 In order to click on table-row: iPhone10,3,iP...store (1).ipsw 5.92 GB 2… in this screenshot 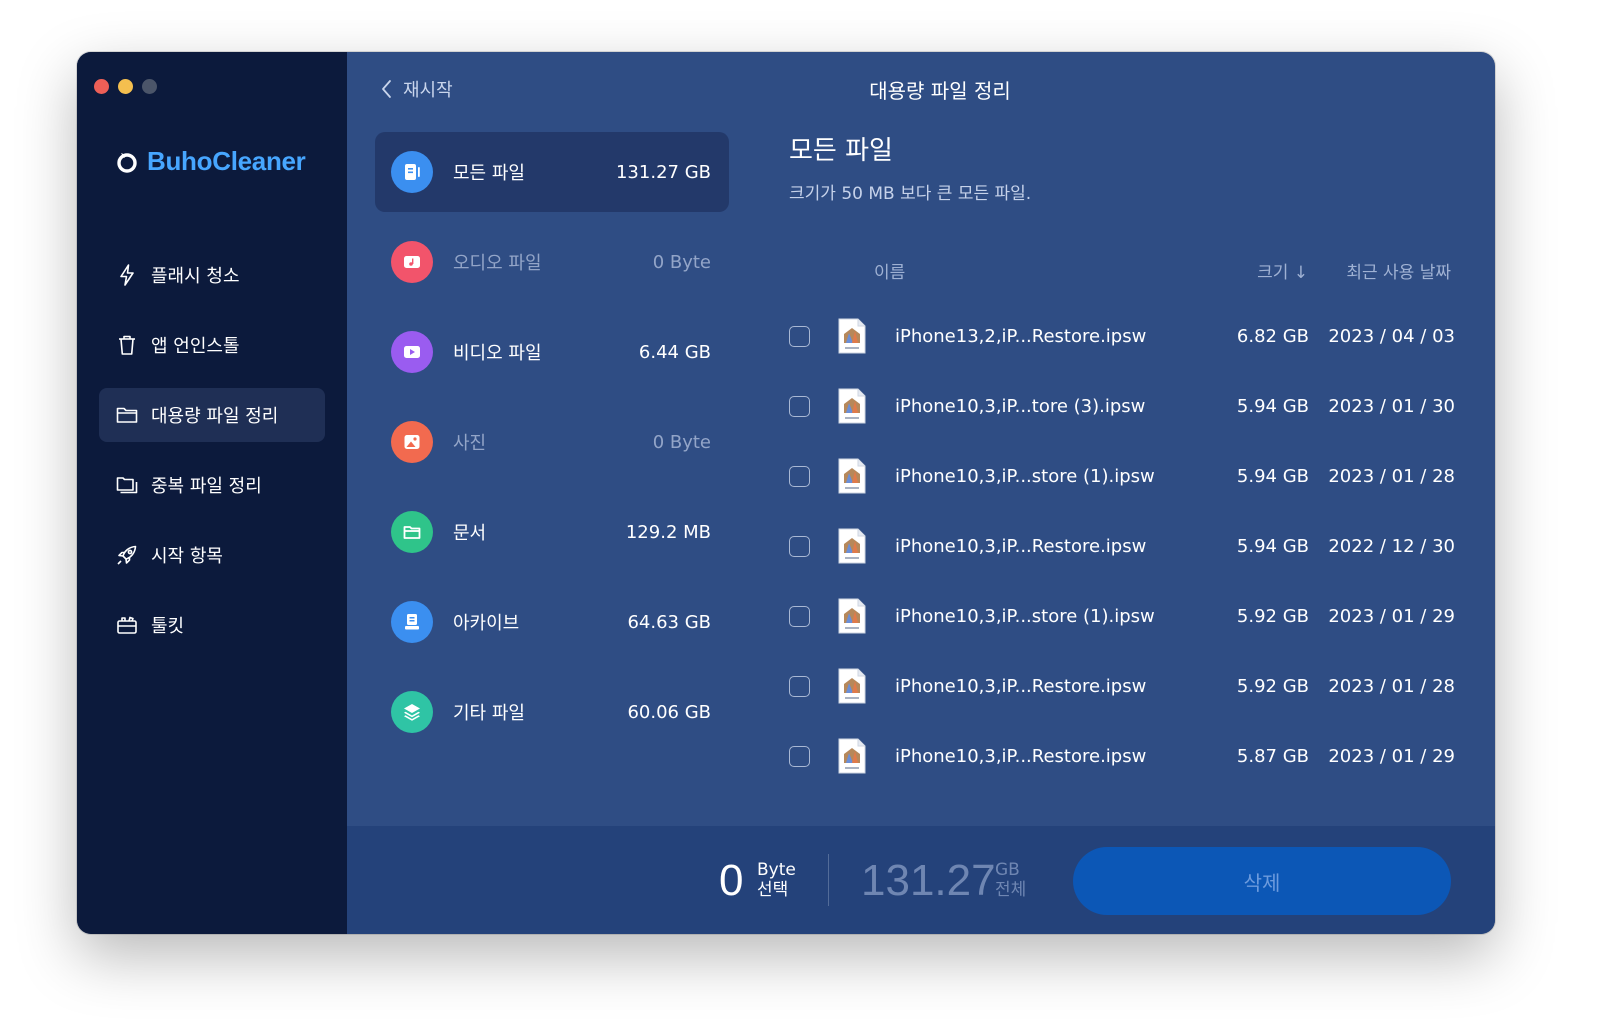, I will do `click(1122, 616)`.